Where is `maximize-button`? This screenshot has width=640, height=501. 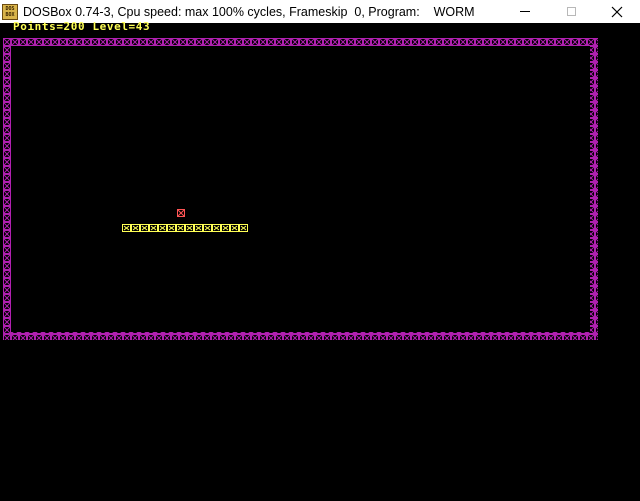 maximize-button is located at coordinates (571, 11).